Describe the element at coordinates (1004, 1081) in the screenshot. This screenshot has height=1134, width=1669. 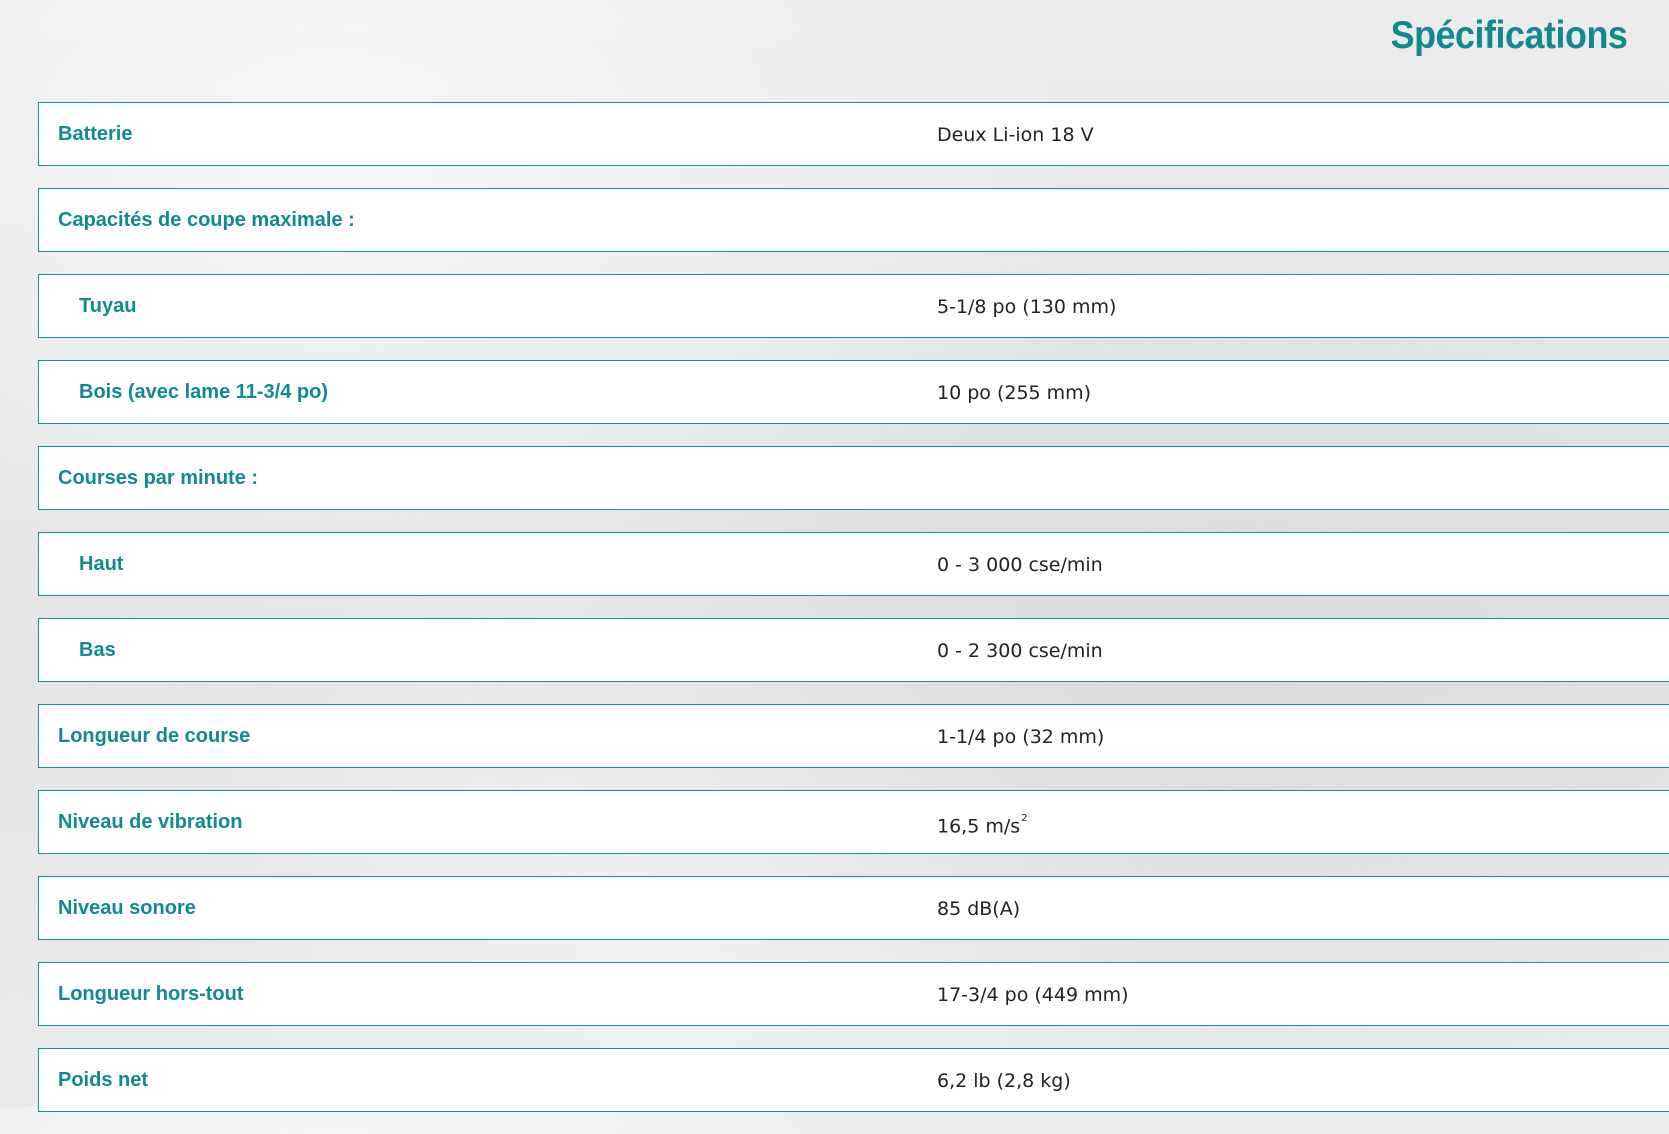
I see `spec-value: 6,2 lb (2,8 kg)` at that location.